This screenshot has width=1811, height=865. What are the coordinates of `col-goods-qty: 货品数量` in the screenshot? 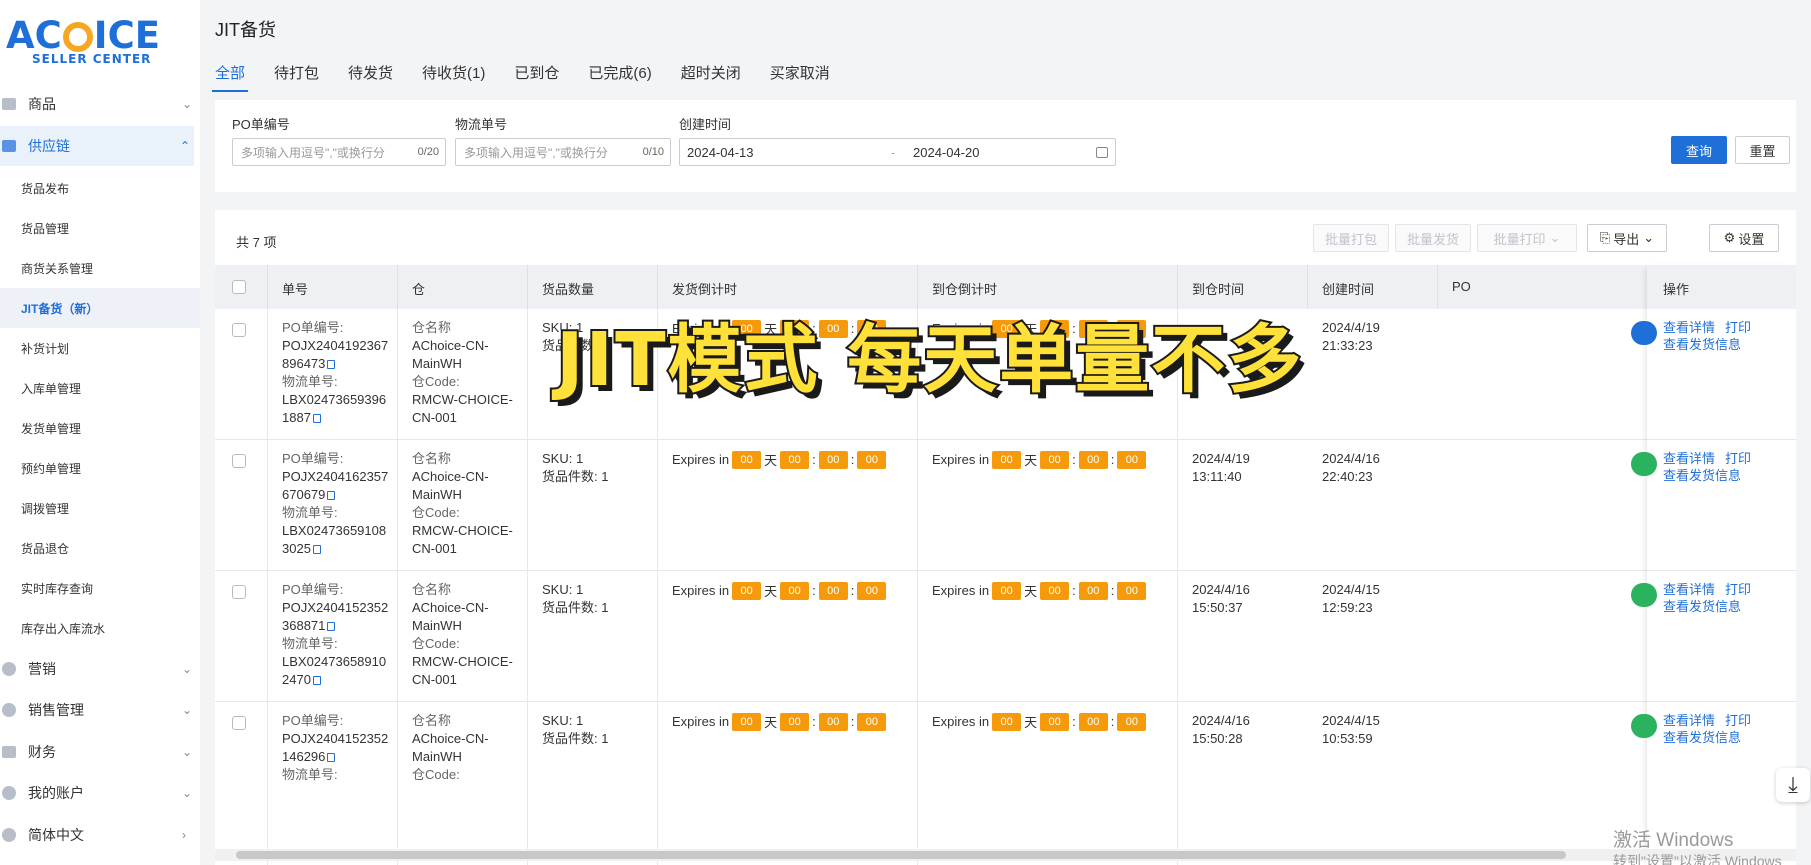 It's located at (568, 289).